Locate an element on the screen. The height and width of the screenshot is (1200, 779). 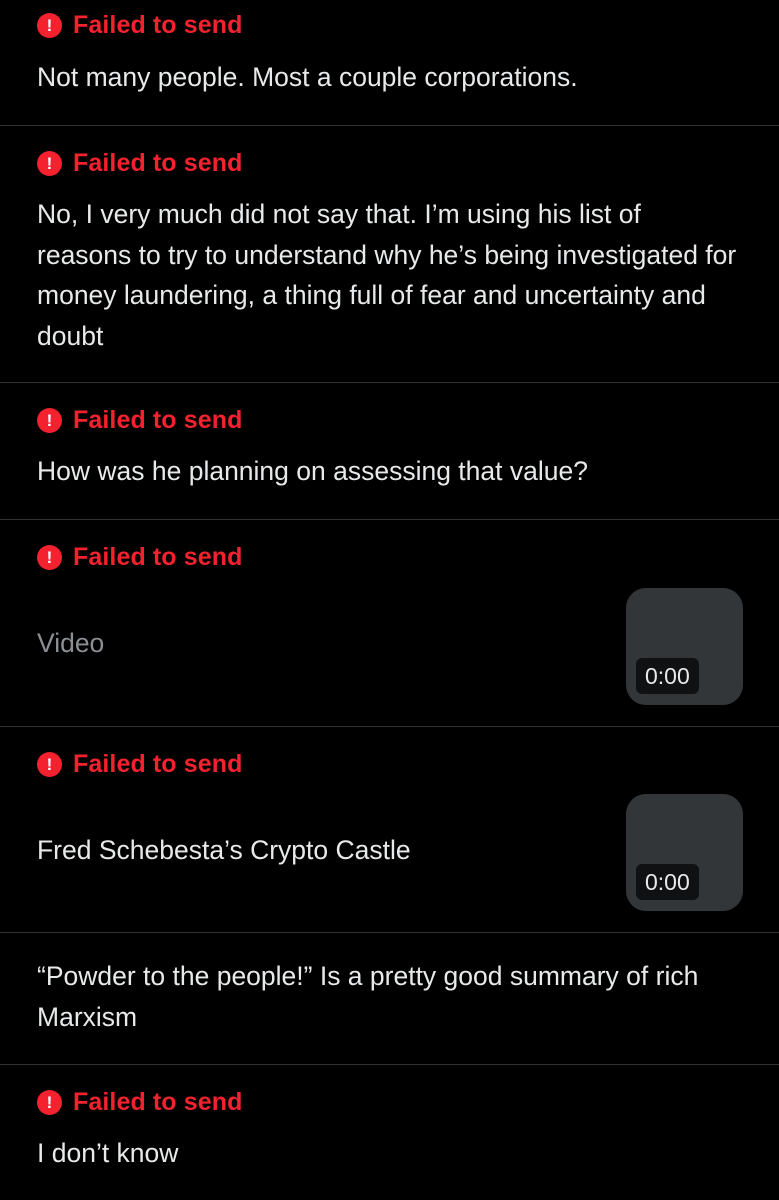
message-text: I don’t know is located at coordinates (108, 1153).